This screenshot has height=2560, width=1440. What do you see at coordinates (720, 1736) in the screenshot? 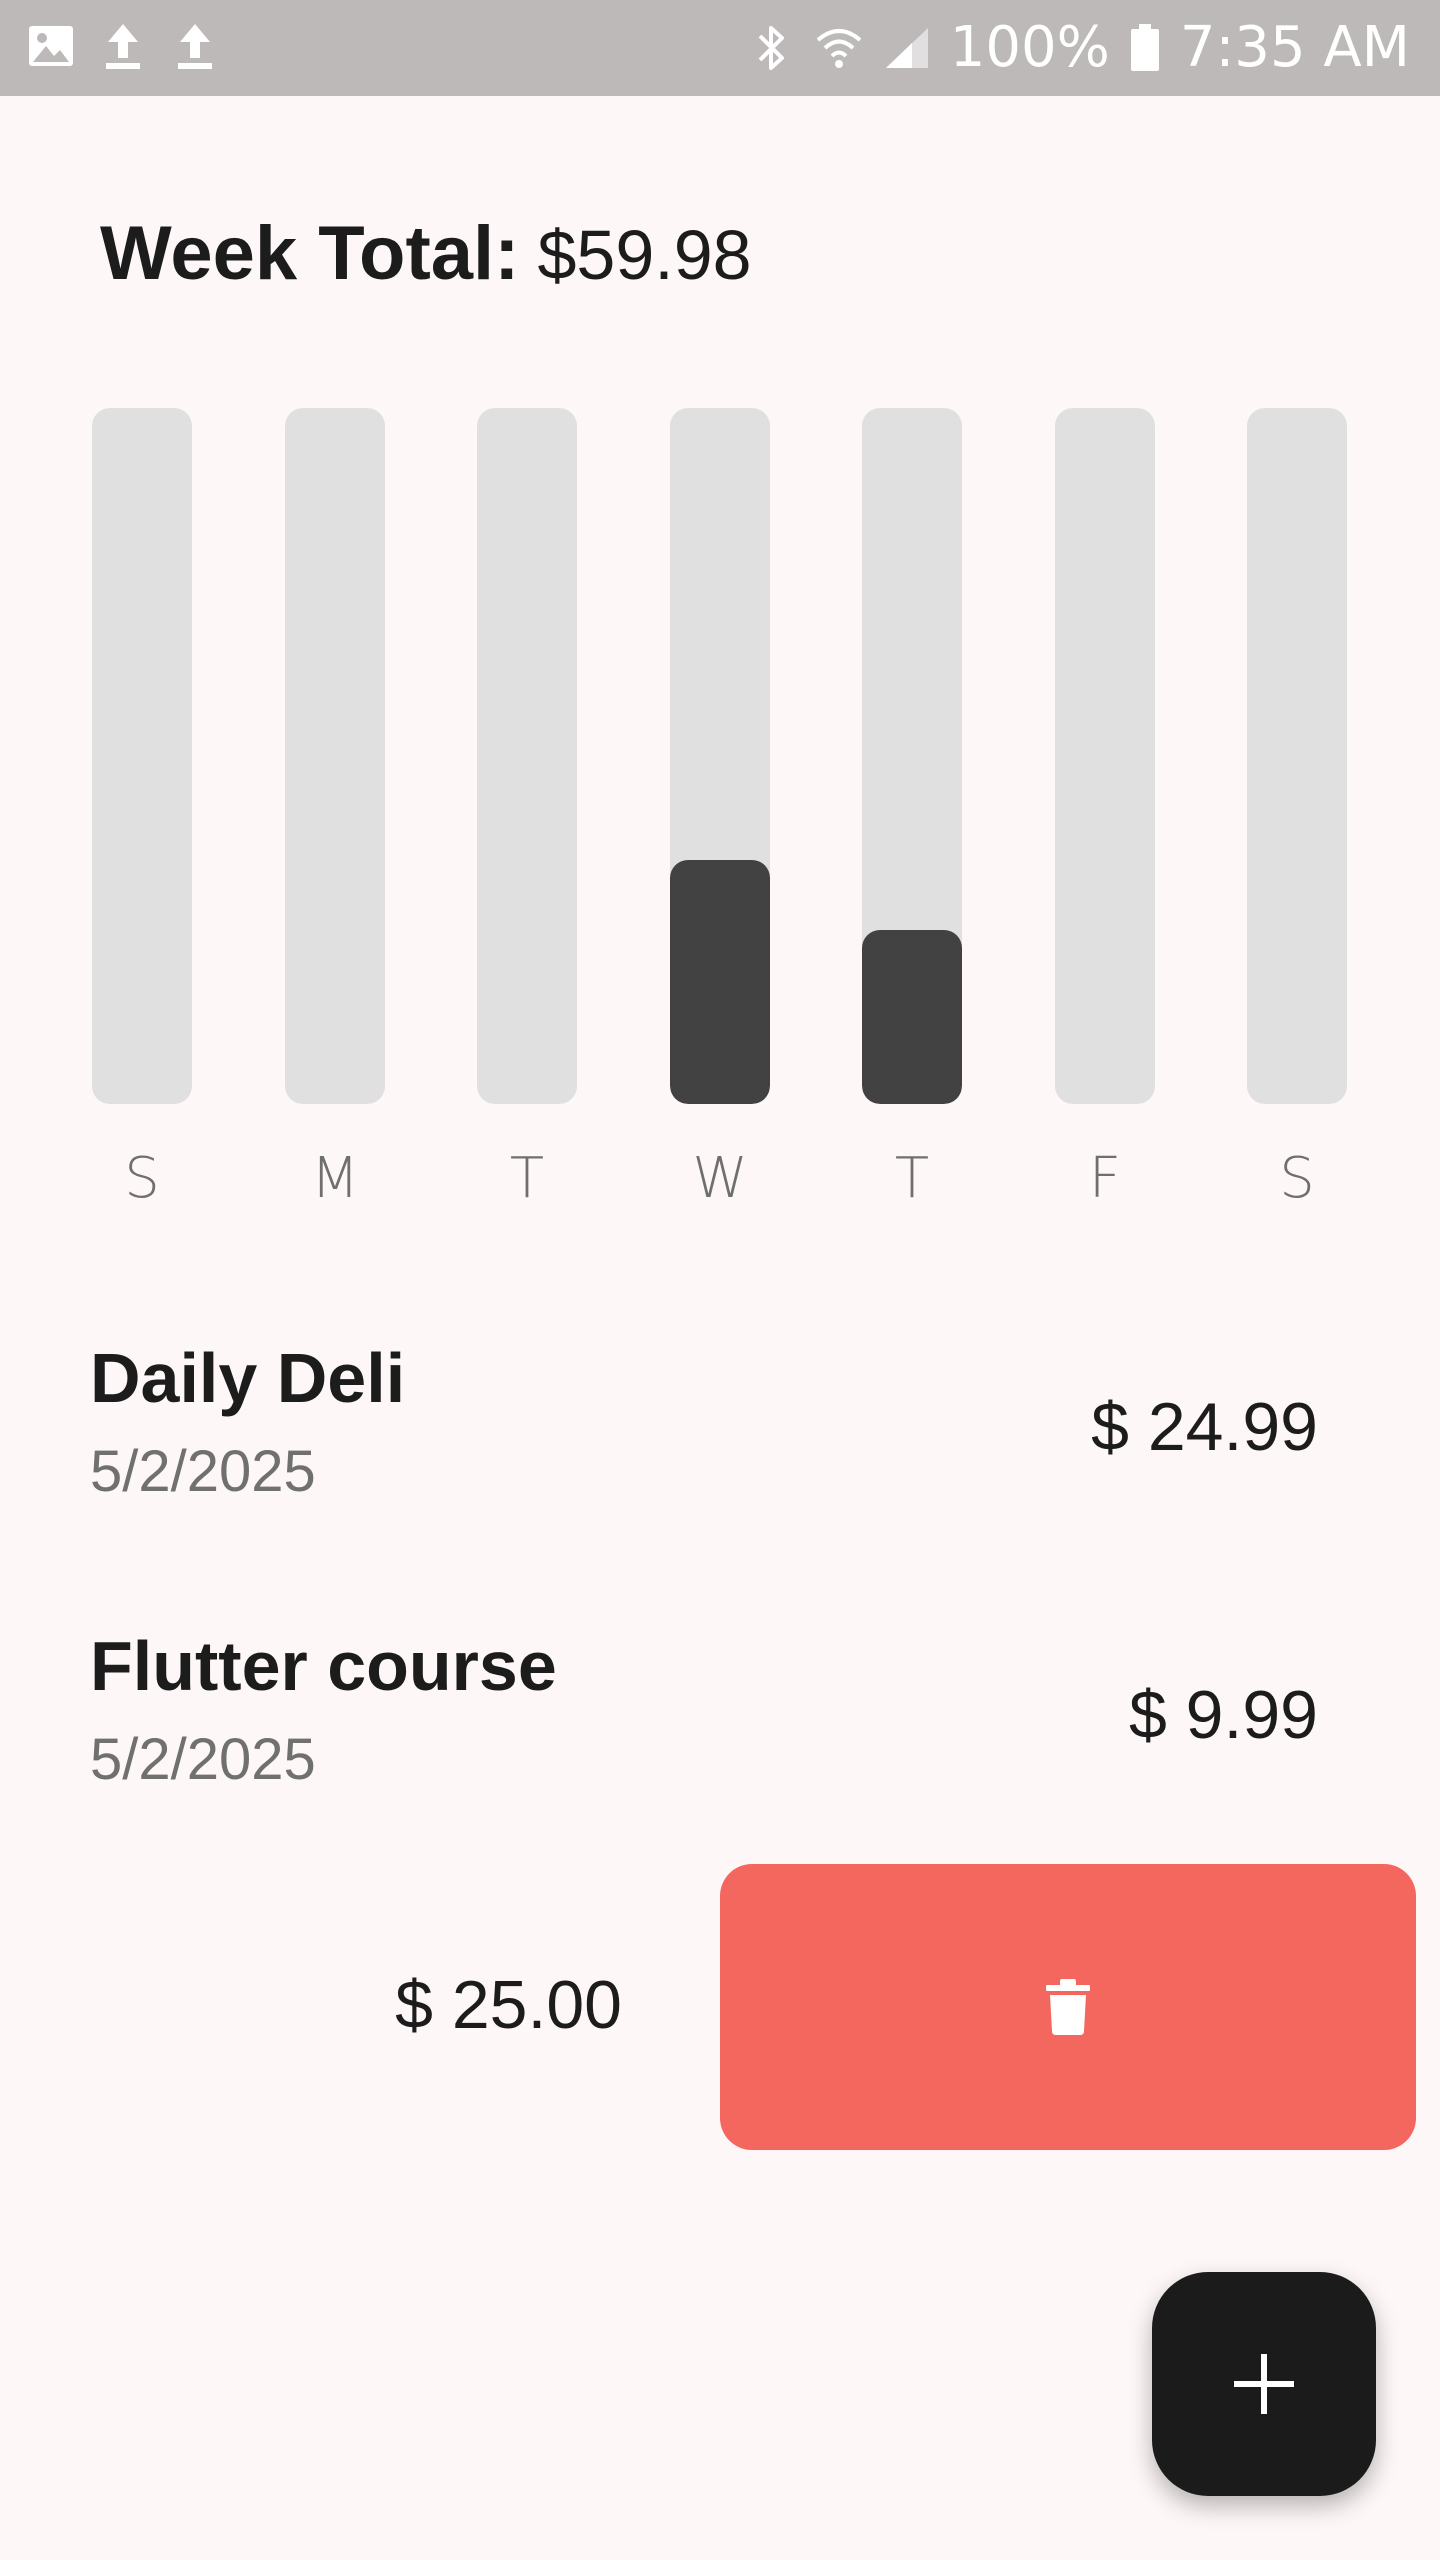
I see `list-item: Flutter course 5/2/2025 $ 9.99` at bounding box center [720, 1736].